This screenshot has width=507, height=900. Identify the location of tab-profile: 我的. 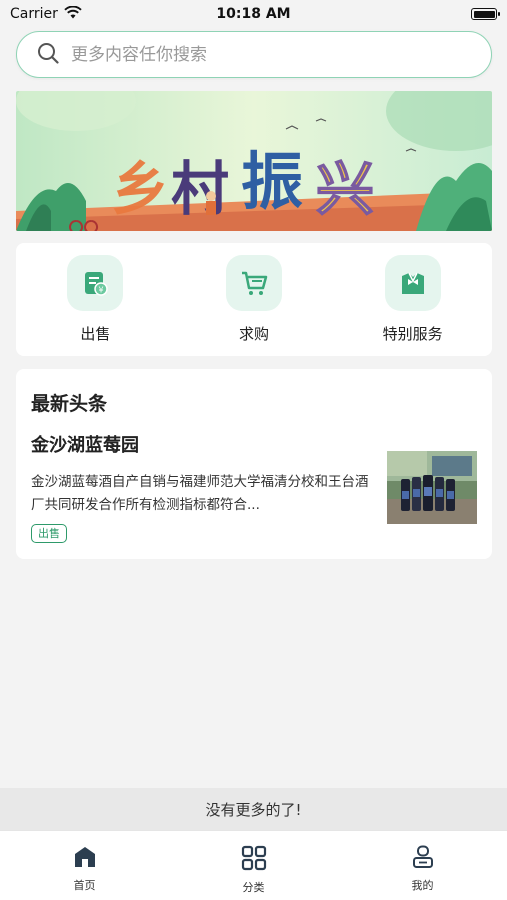
(423, 869).